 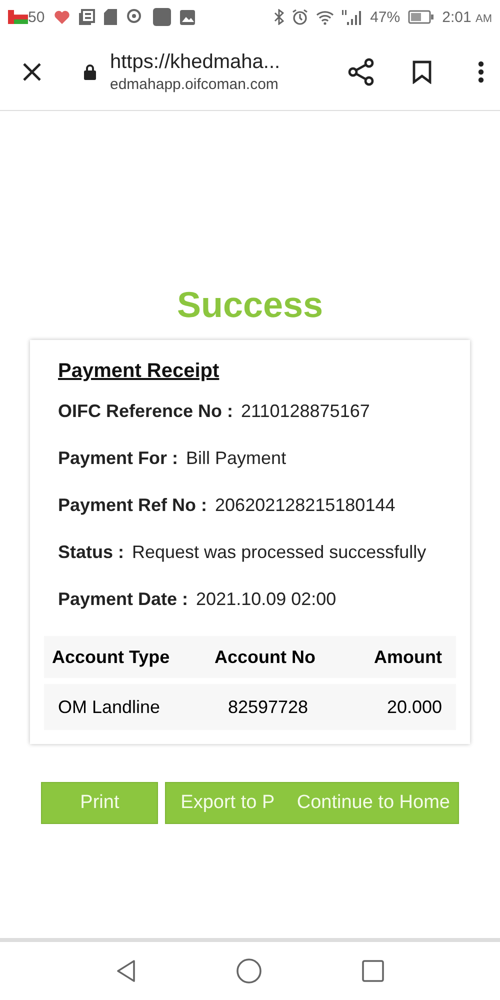 I want to click on field-value: Bill Payment, so click(x=236, y=458).